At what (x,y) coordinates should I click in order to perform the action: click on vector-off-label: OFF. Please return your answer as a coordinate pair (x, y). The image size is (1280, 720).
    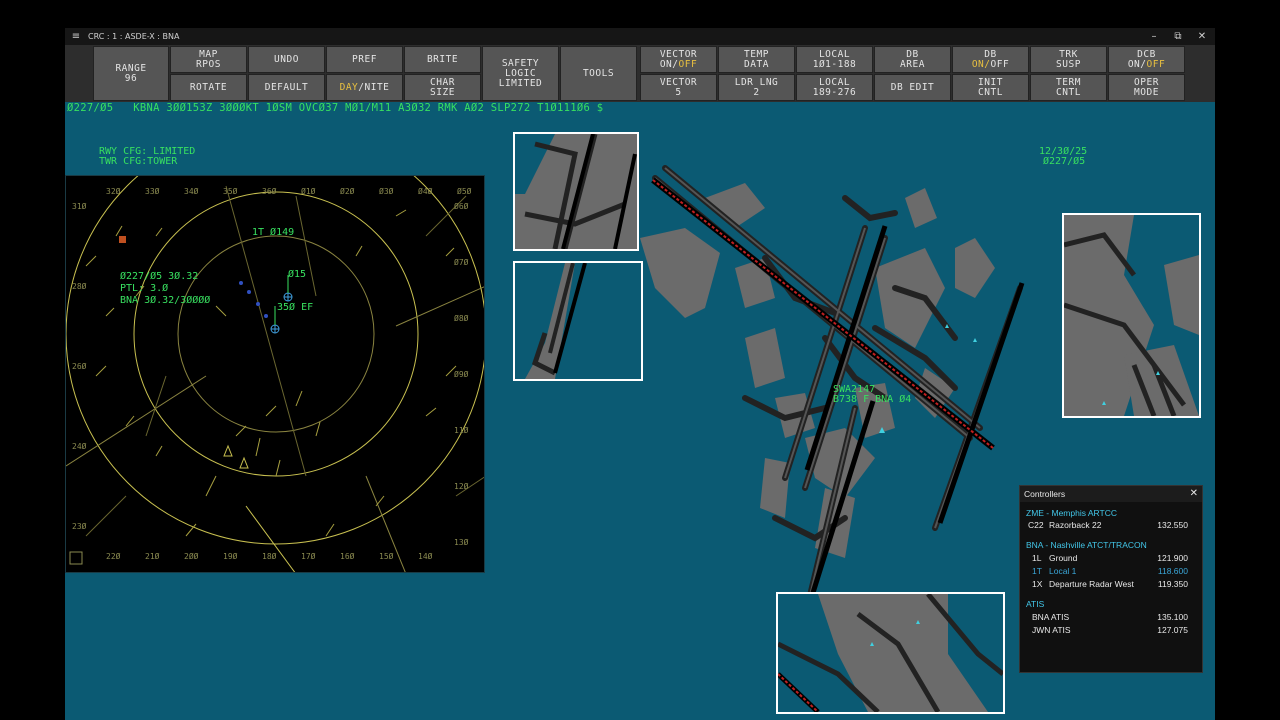
    Looking at the image, I should click on (688, 64).